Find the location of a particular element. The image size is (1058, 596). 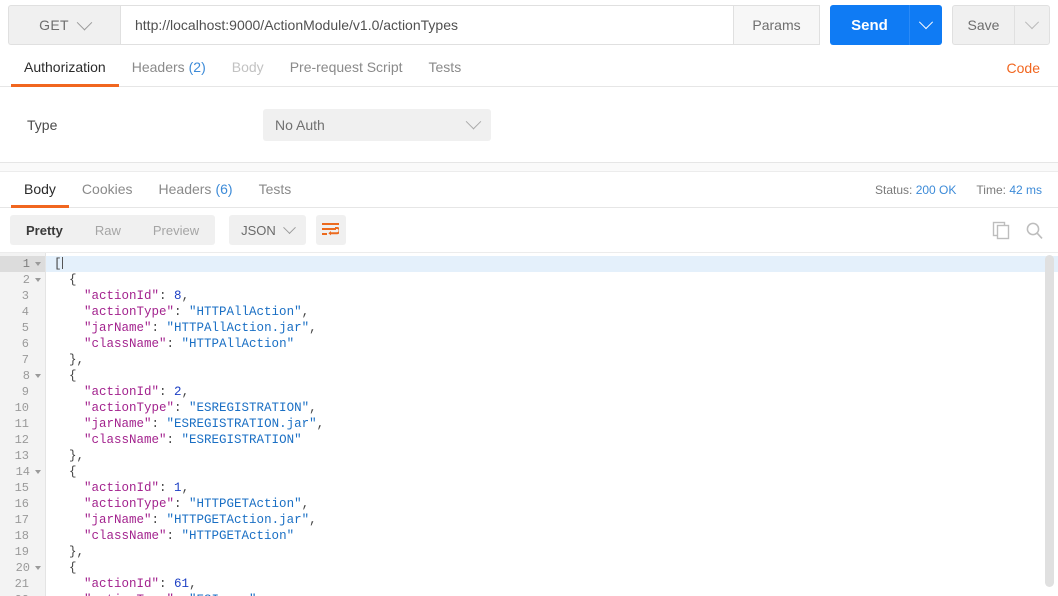

auth-type-select: No Auth is located at coordinates (377, 124).